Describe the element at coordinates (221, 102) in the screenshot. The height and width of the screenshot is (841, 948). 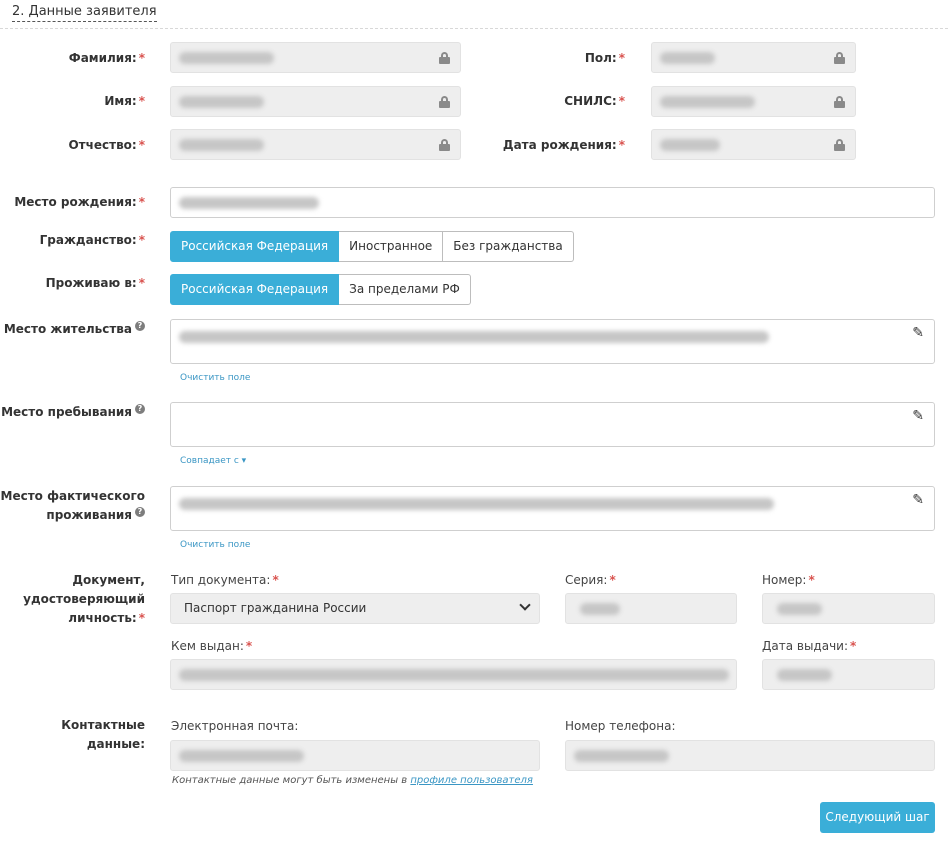
I see `firstname-hidden-value` at that location.